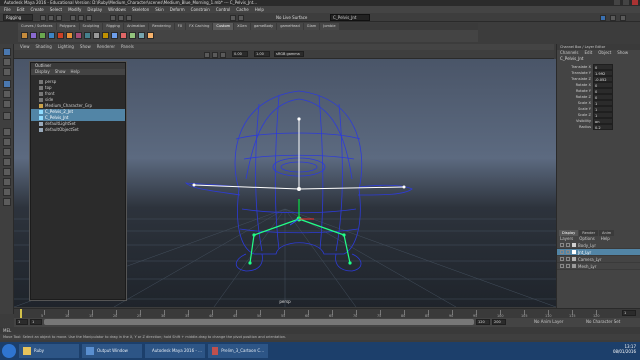 Image resolution: width=640 pixels, height=360 pixels. What do you see at coordinates (350, 17) in the screenshot?
I see `name-field: C_Pelvis_Jnt` at bounding box center [350, 17].